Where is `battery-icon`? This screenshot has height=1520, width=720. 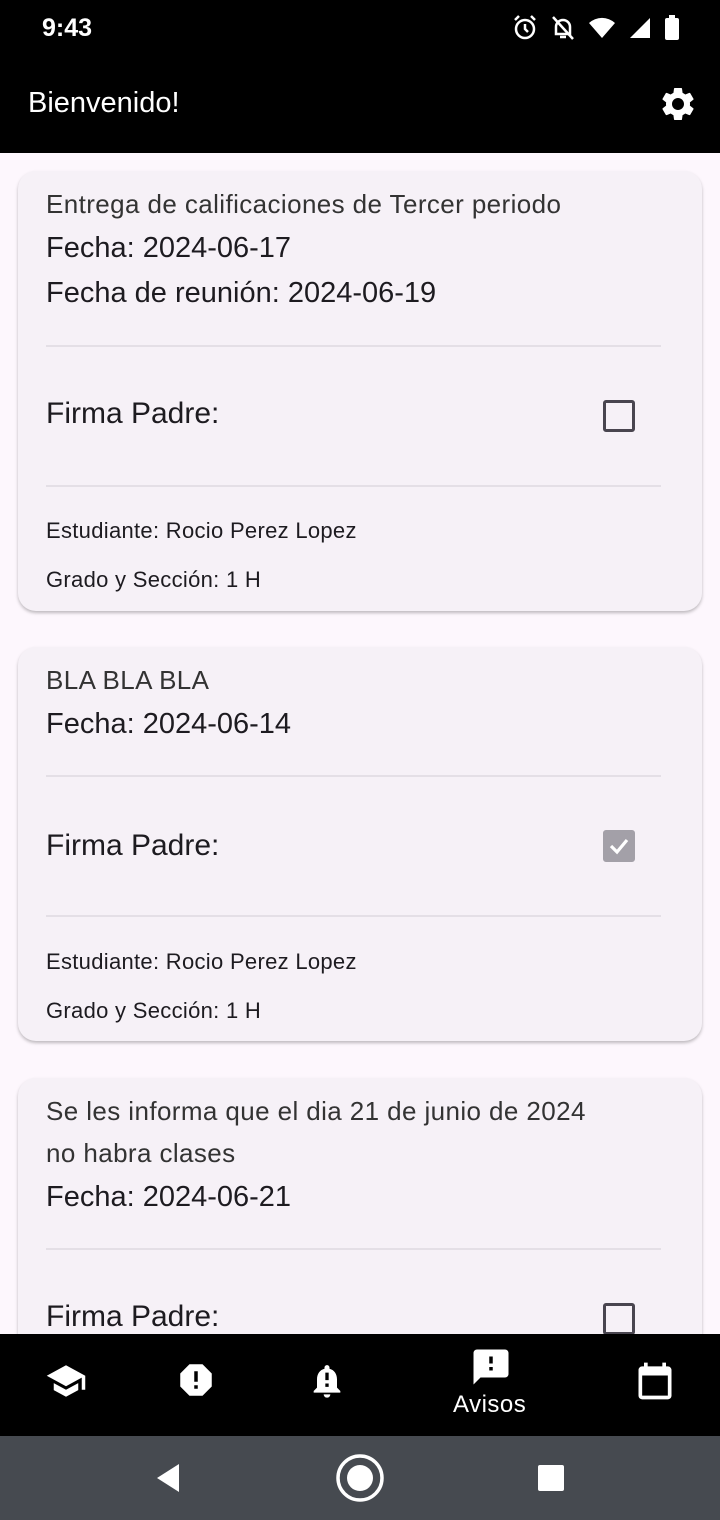
battery-icon is located at coordinates (672, 27).